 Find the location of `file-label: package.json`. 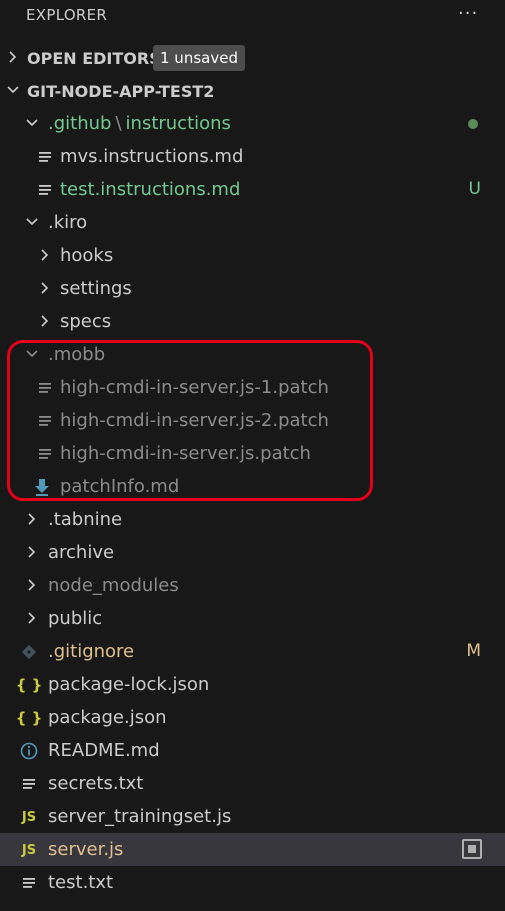

file-label: package.json is located at coordinates (107, 717).